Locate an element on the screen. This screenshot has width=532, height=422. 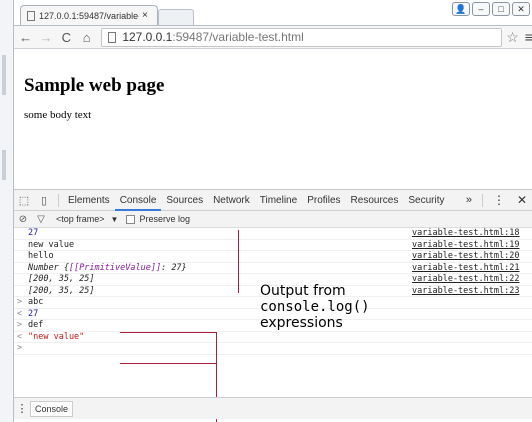
annotation-line: console.log() is located at coordinates (315, 307).